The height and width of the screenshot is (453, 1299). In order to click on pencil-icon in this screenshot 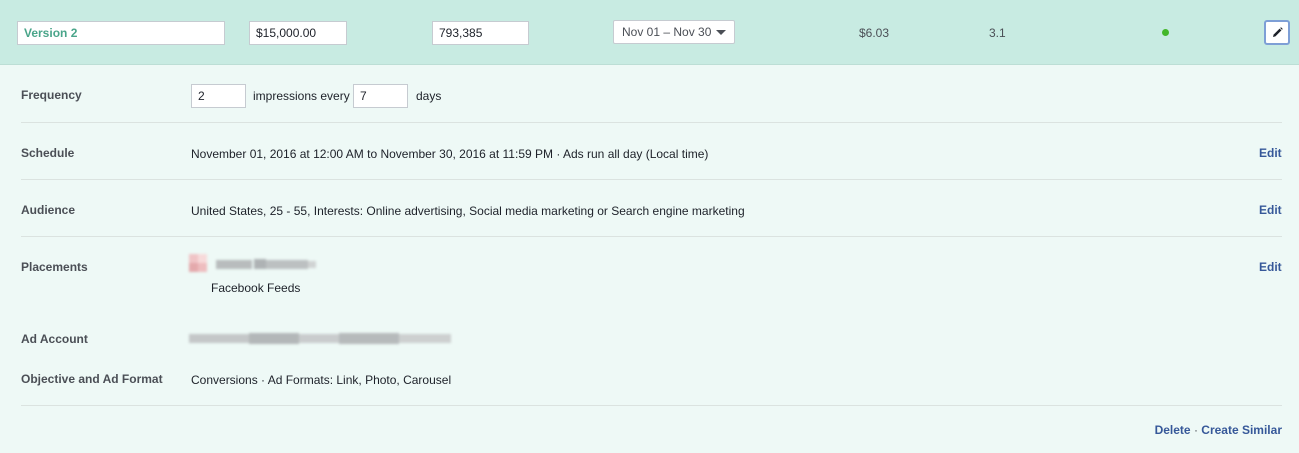, I will do `click(1278, 32)`.